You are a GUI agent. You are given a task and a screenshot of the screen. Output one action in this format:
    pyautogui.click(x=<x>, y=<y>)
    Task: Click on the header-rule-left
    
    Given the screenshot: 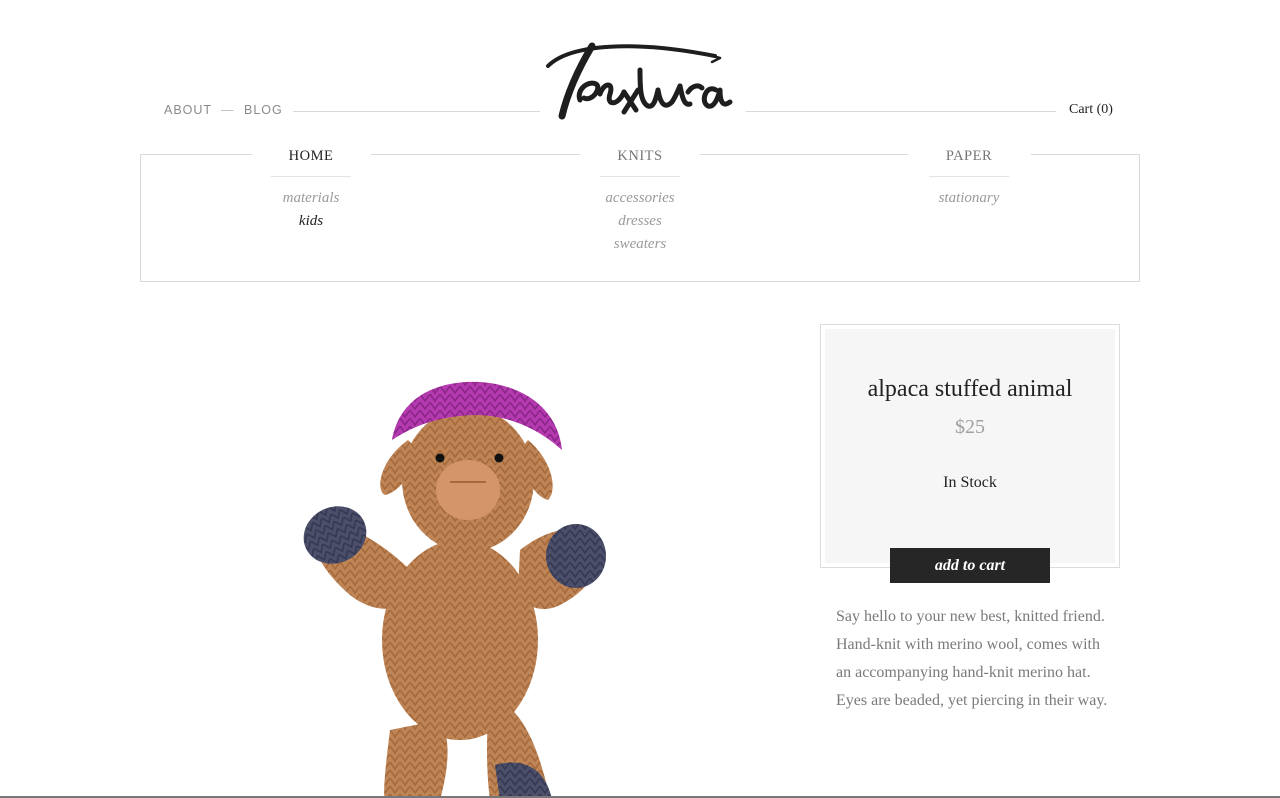 What is the action you would take?
    pyautogui.click(x=416, y=111)
    